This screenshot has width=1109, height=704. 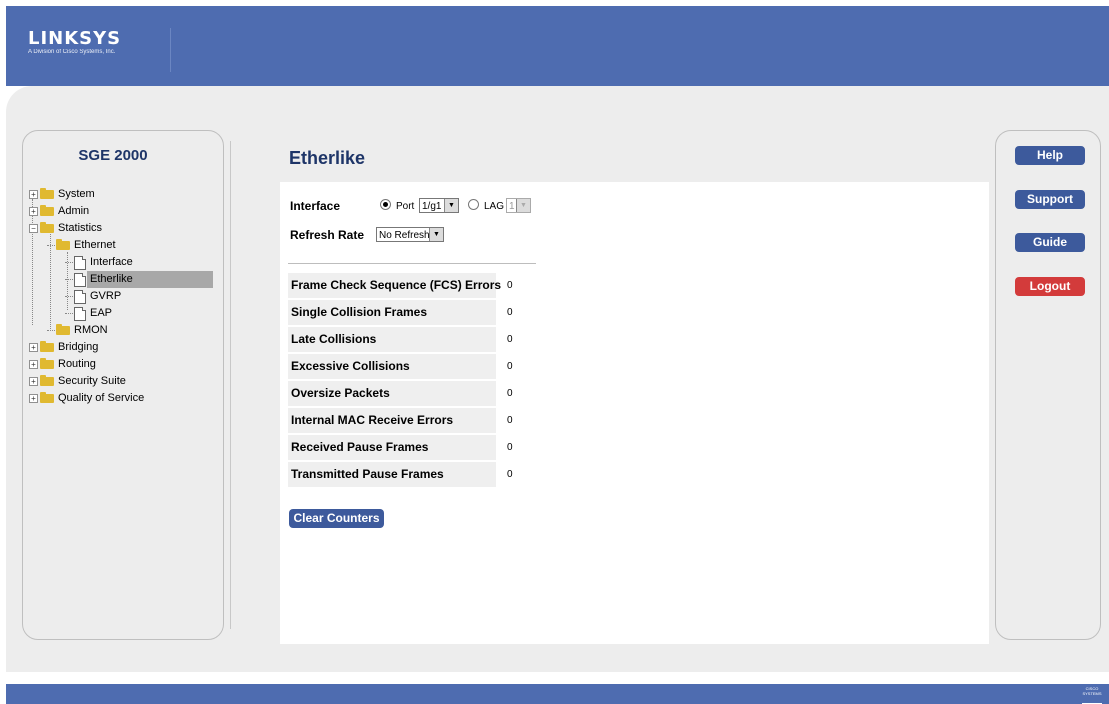 What do you see at coordinates (392, 393) in the screenshot?
I see `stat-label: Oversize Packets` at bounding box center [392, 393].